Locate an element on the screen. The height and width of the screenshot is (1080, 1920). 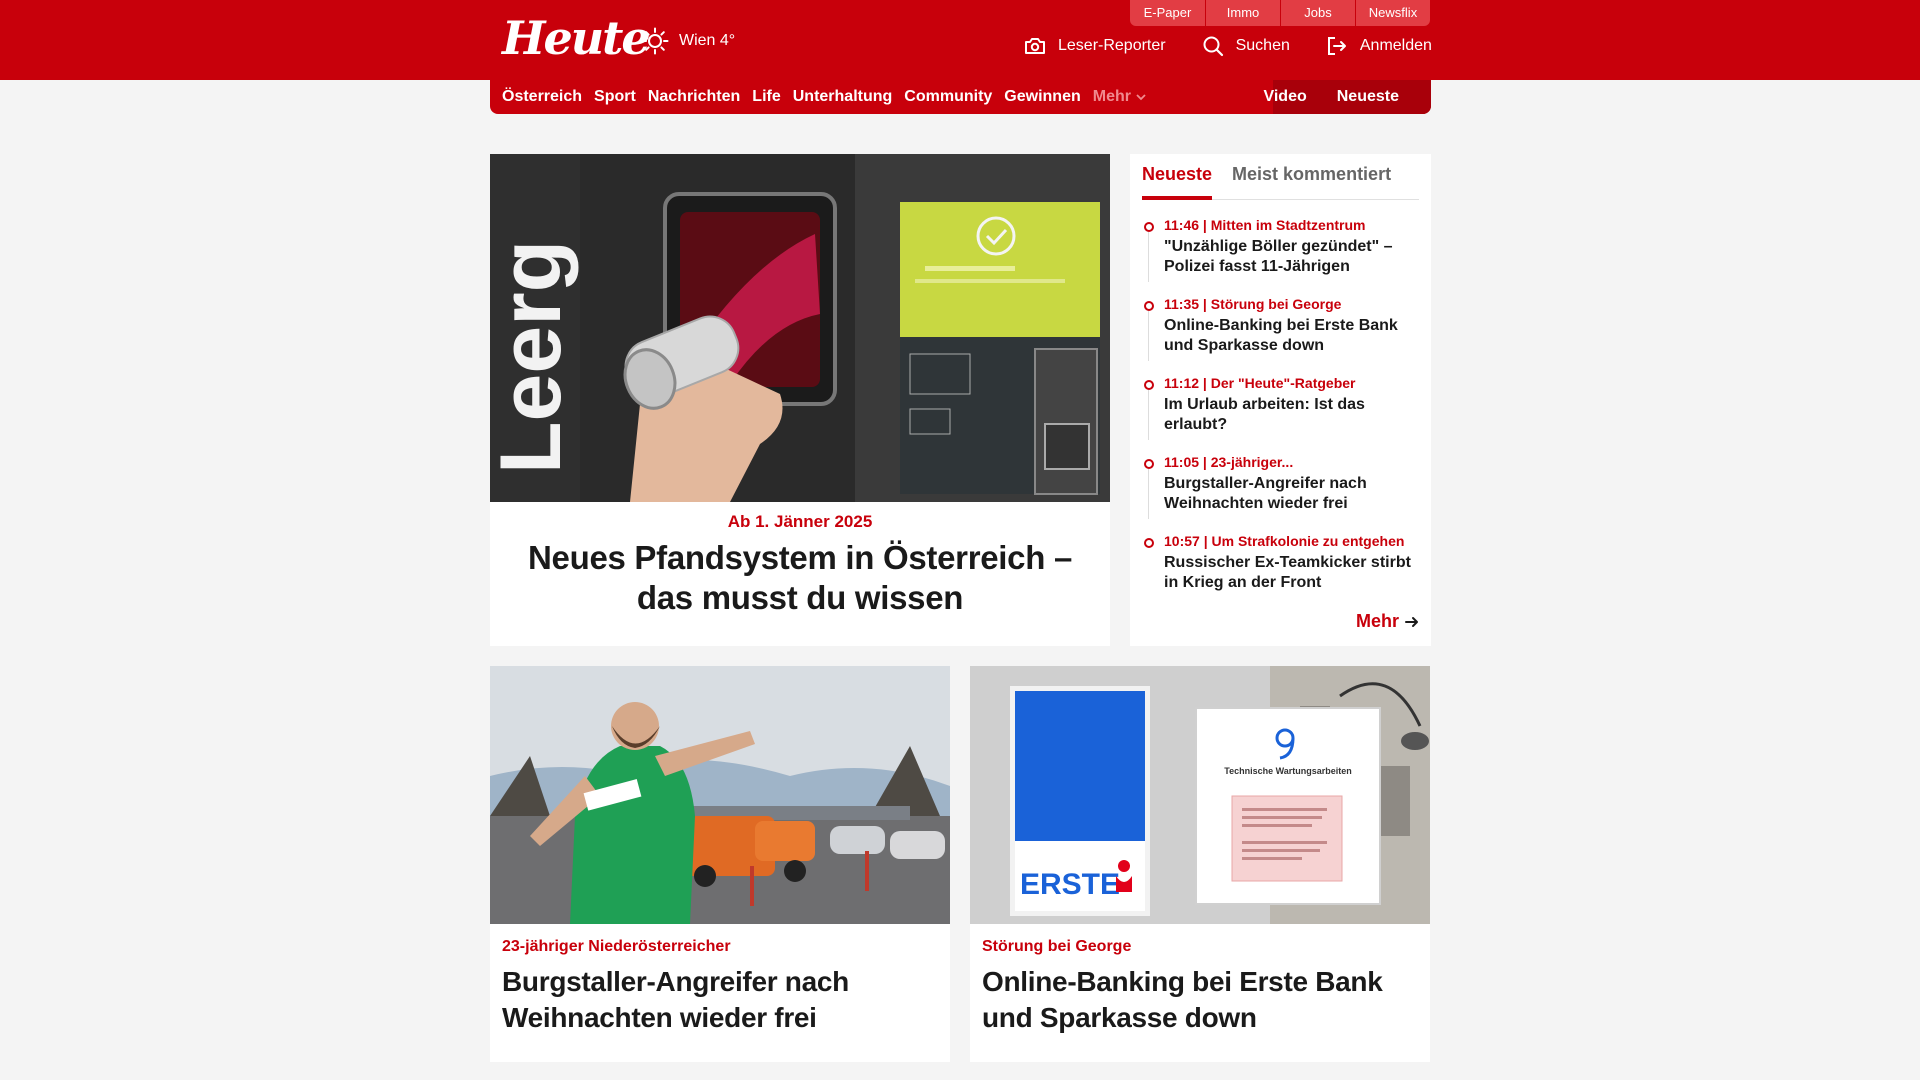
chevron-down-icon is located at coordinates (1141, 97).